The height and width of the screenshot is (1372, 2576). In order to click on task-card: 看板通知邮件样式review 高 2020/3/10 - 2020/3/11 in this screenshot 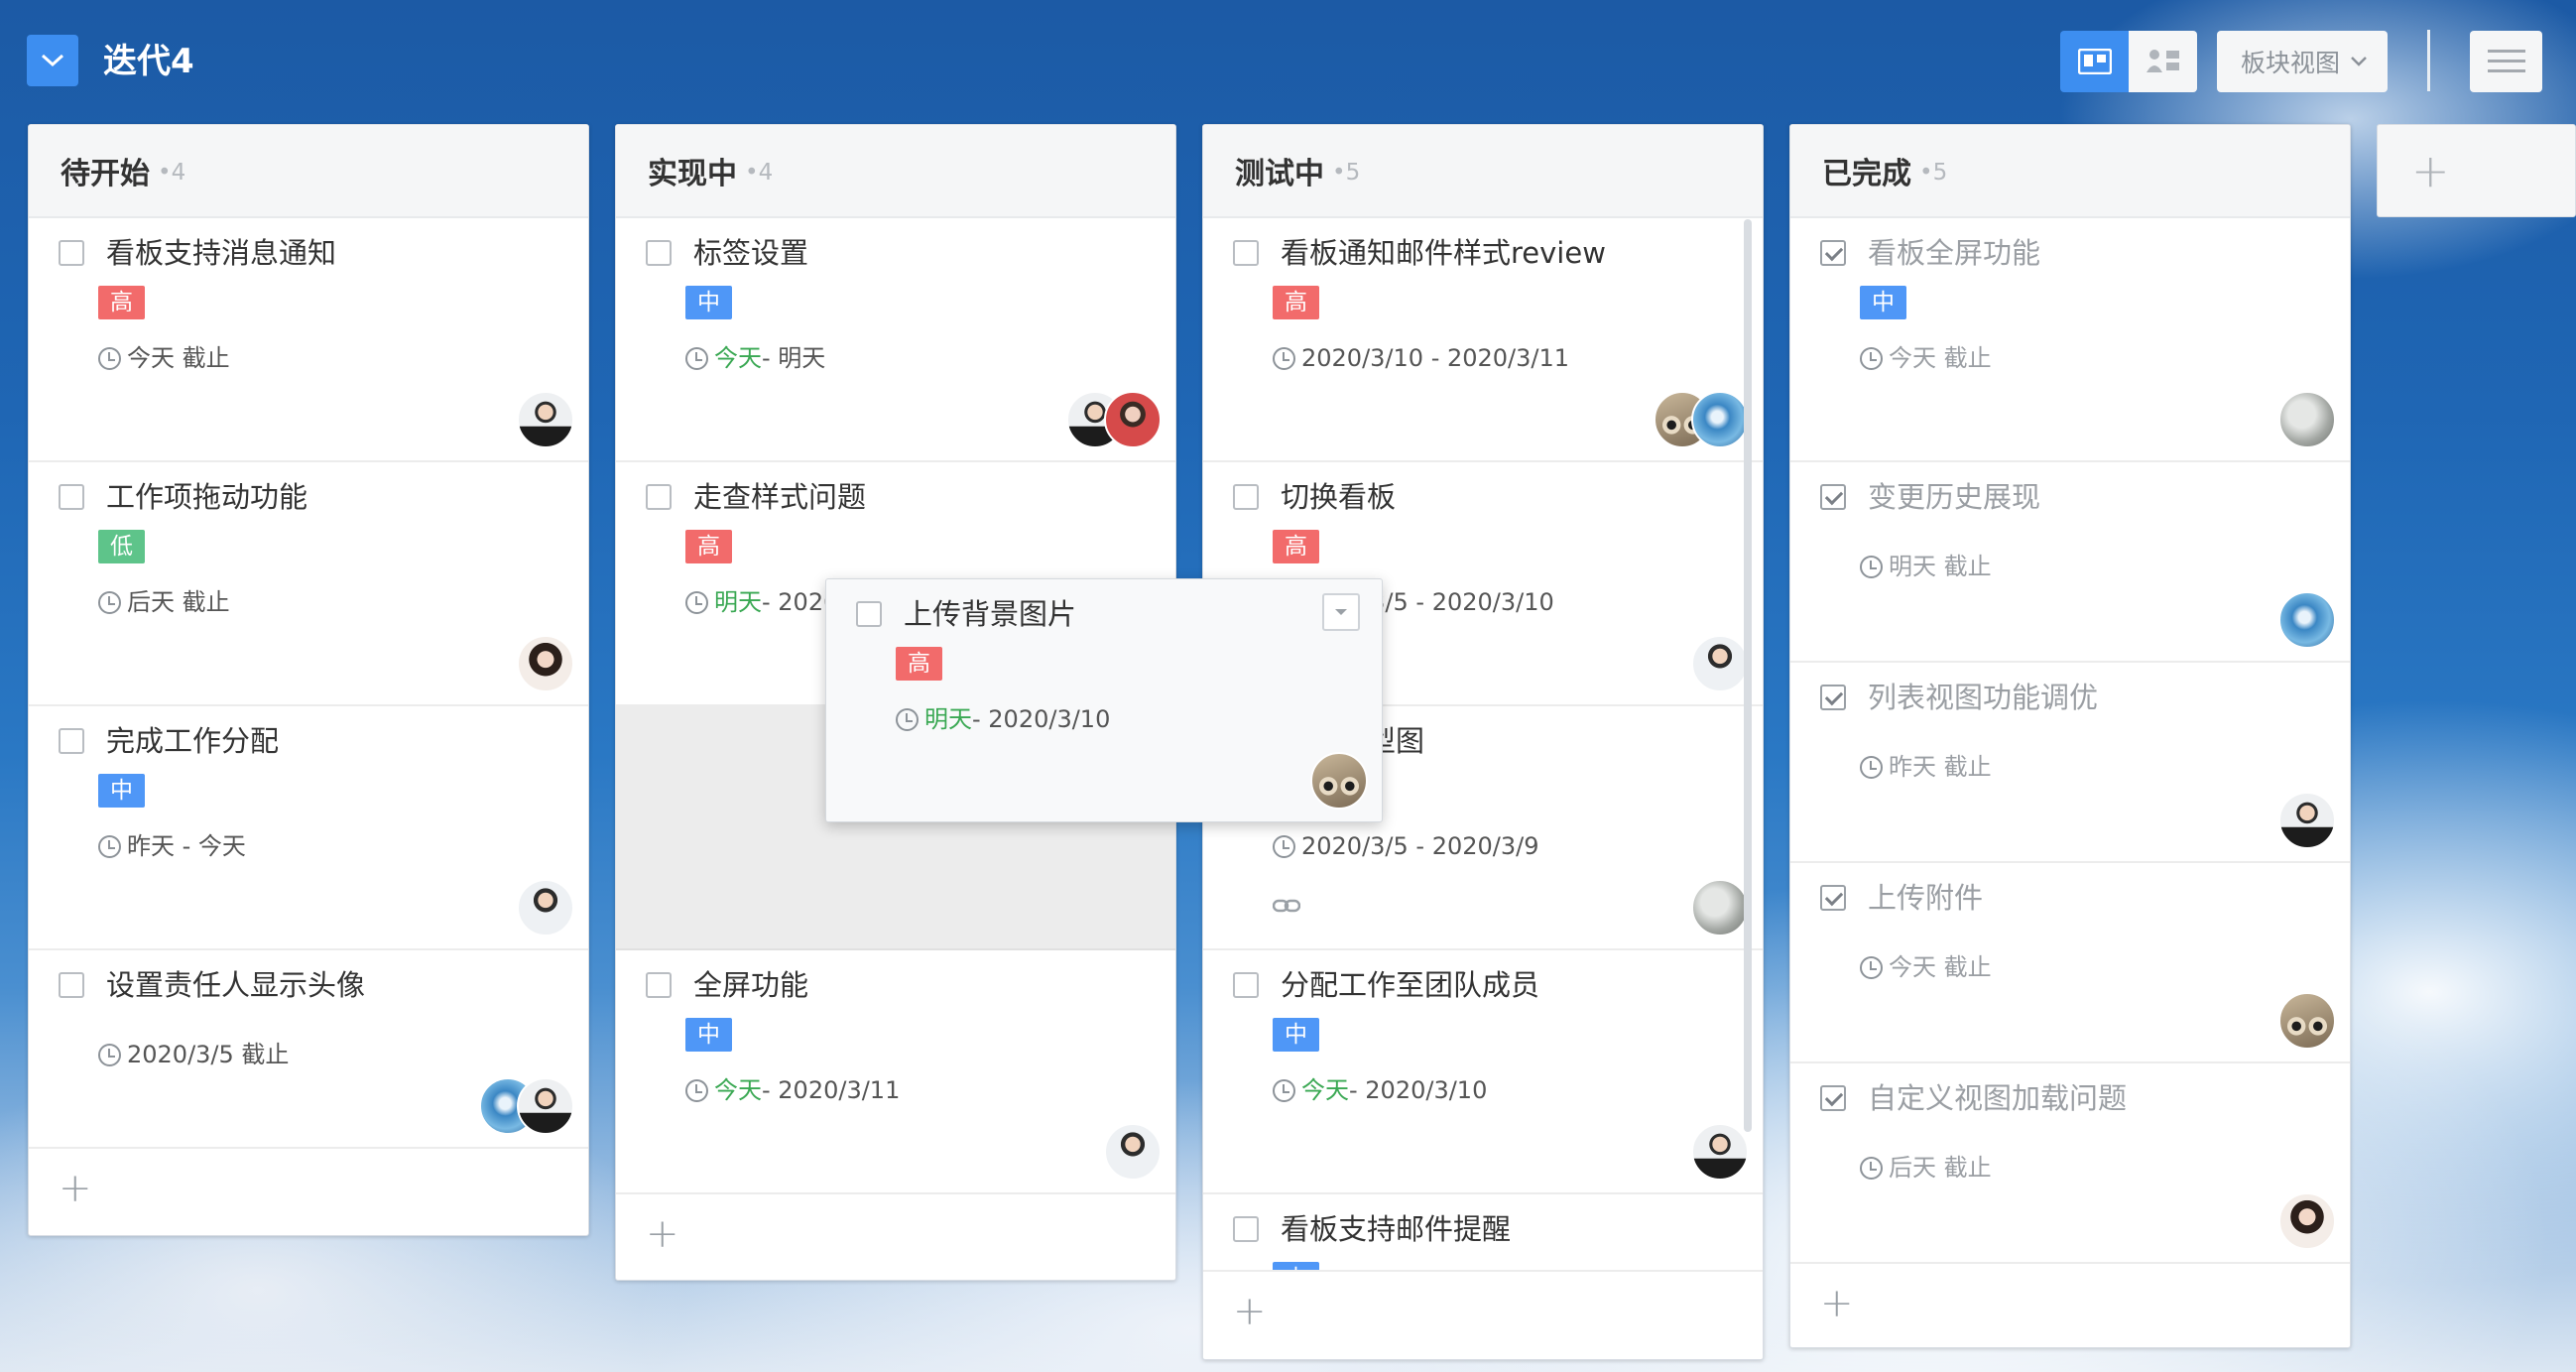, I will do `click(1483, 340)`.